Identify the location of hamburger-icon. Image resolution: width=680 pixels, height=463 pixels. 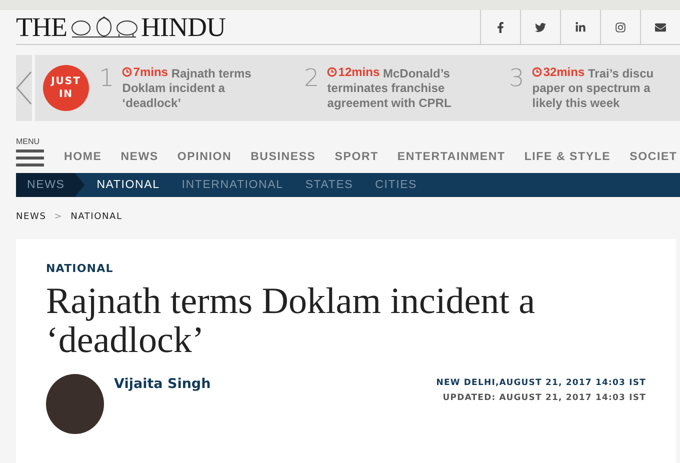
(30, 158).